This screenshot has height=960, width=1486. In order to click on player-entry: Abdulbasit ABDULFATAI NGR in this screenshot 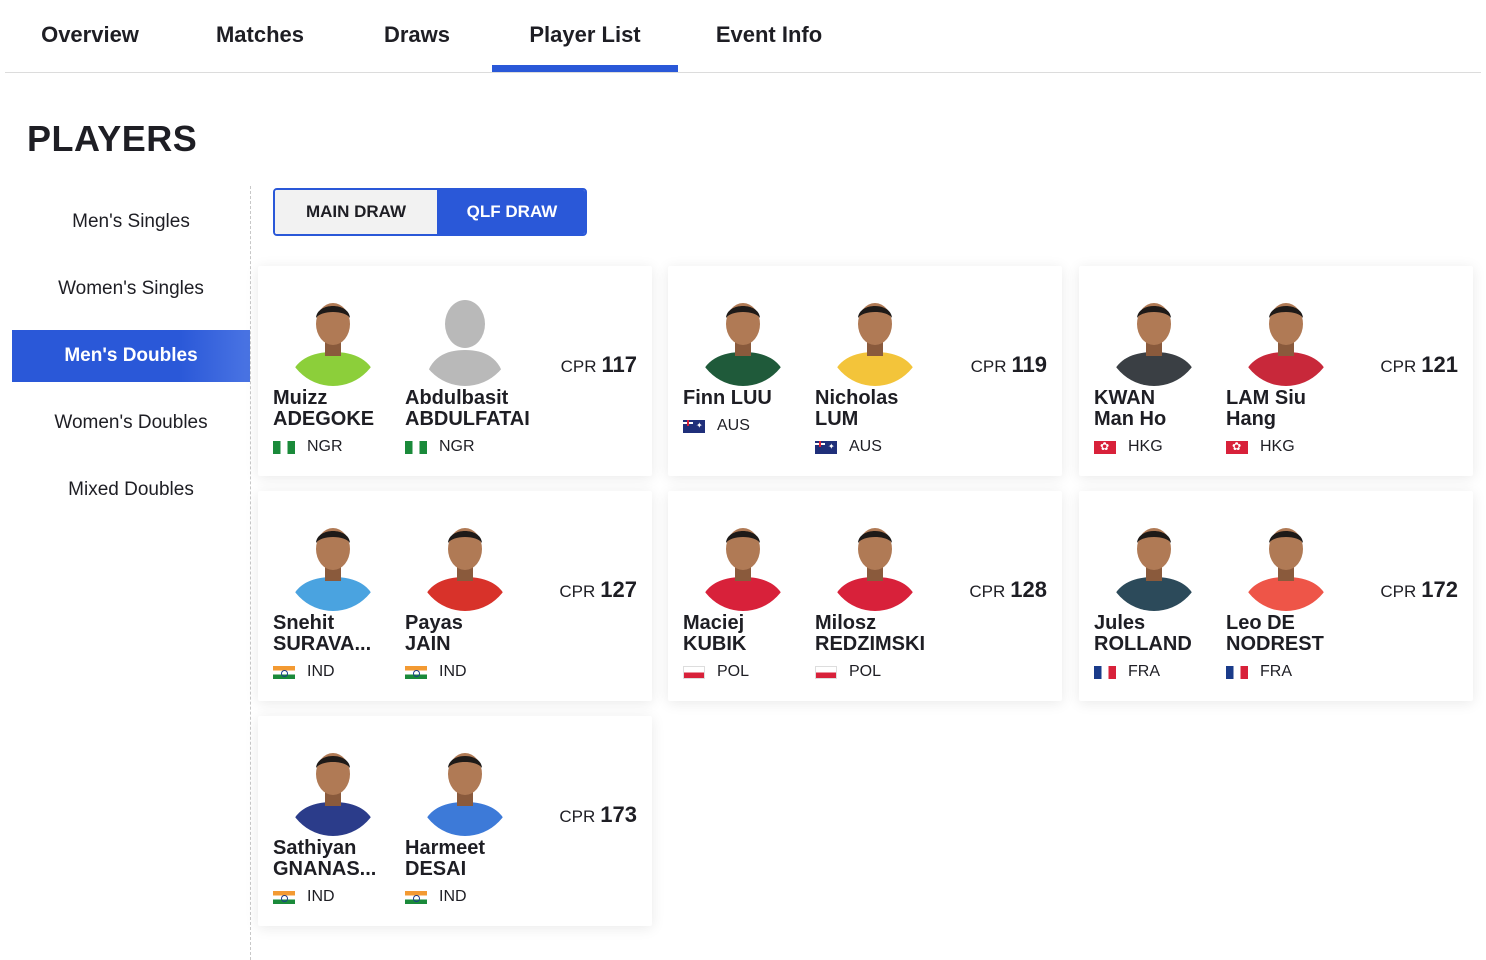, I will do `click(470, 371)`.